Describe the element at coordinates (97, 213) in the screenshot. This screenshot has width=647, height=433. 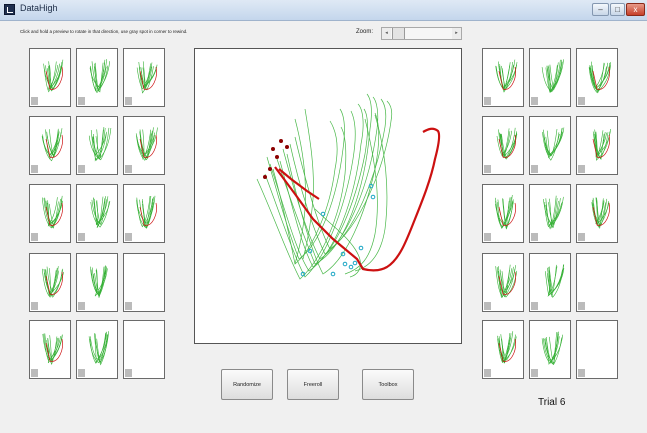
I see `left-preview-r3-c2` at that location.